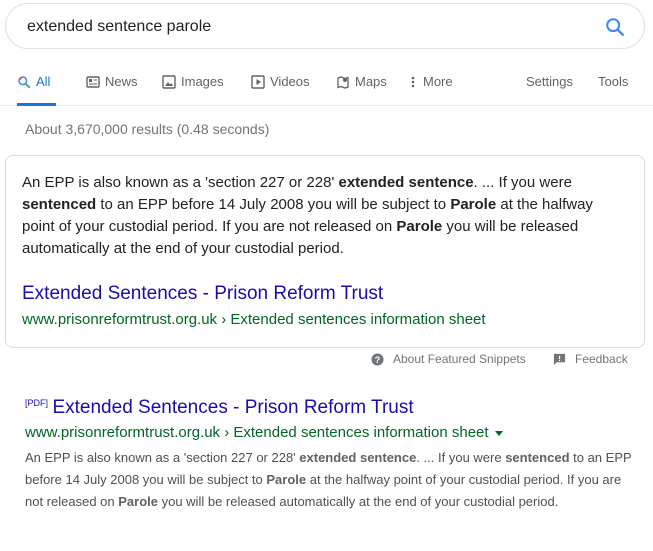  What do you see at coordinates (549, 90) in the screenshot?
I see `tab-settings: Settings` at bounding box center [549, 90].